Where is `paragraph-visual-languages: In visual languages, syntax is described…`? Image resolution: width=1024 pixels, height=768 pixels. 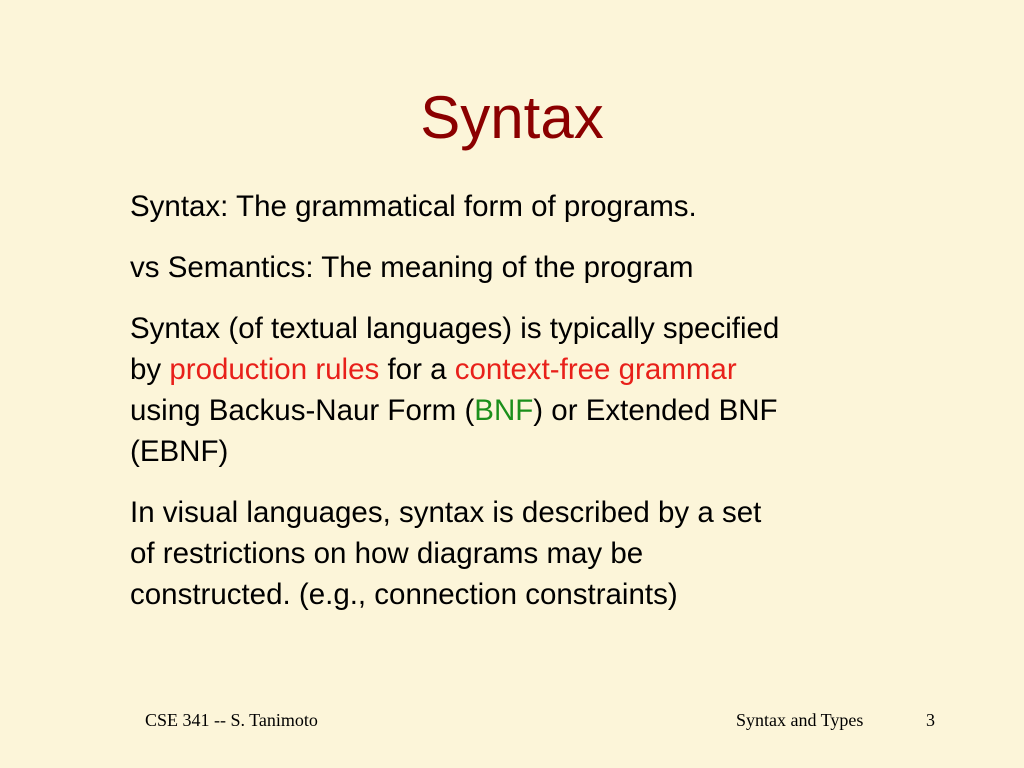
paragraph-visual-languages: In visual languages, syntax is described… is located at coordinates (520, 553).